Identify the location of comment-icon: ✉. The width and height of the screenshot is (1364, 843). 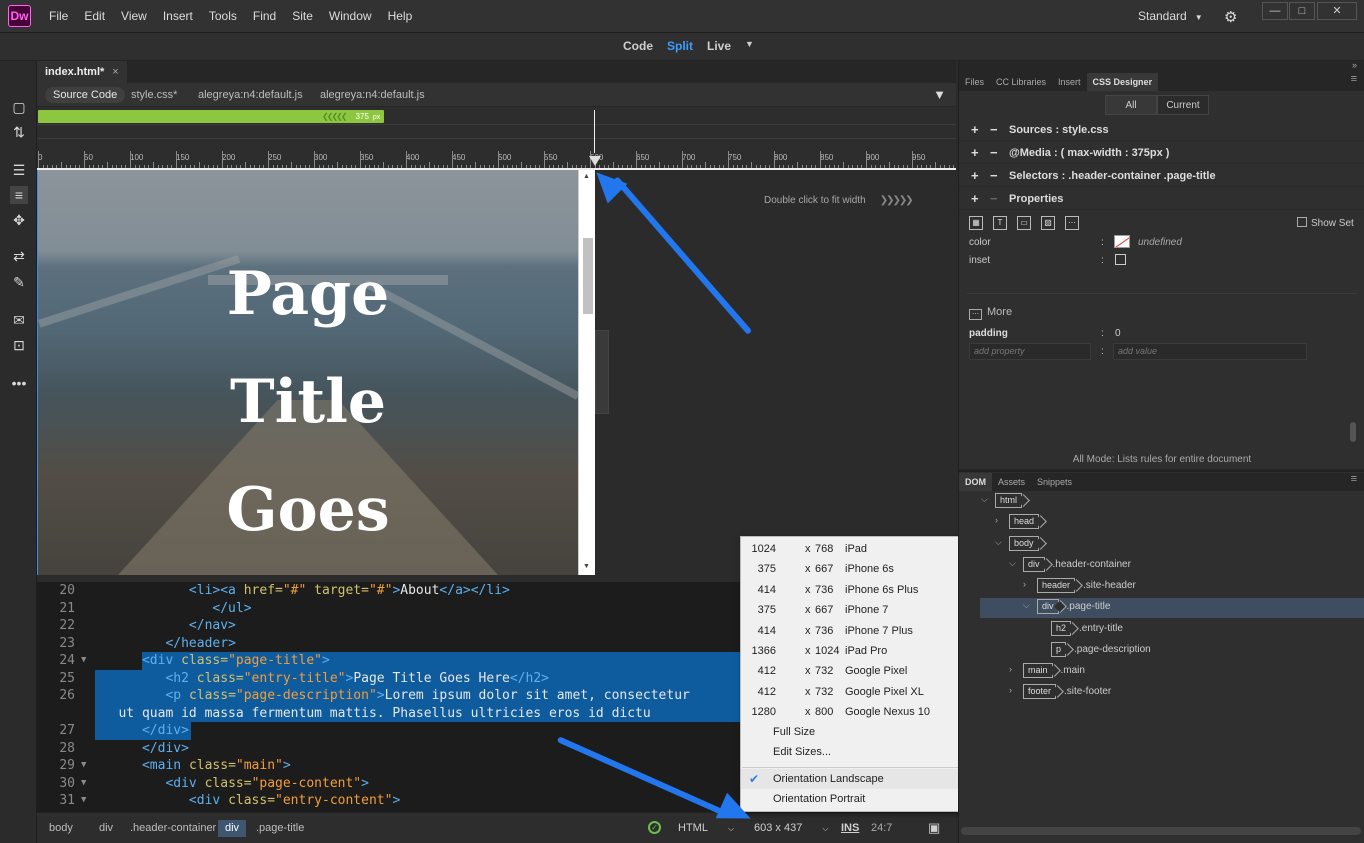
(19, 320).